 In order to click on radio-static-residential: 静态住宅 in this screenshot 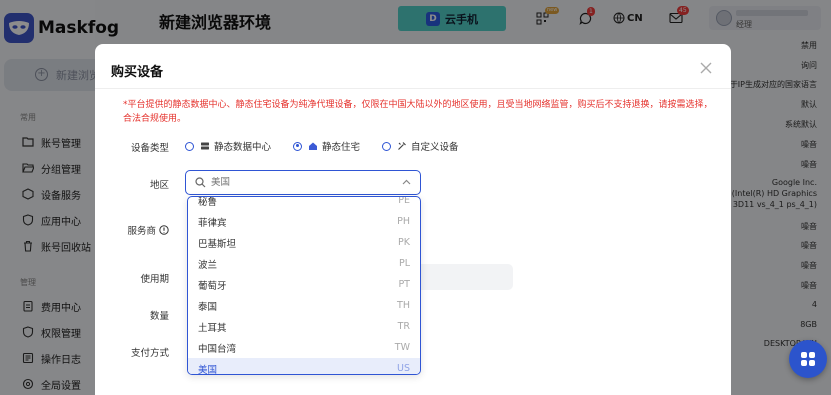, I will do `click(326, 146)`.